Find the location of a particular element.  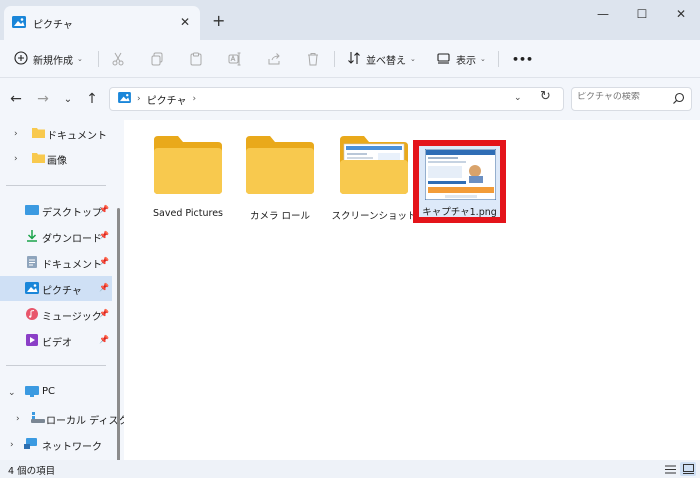

sidebar-item-label: ダウンロード is located at coordinates (72, 239).